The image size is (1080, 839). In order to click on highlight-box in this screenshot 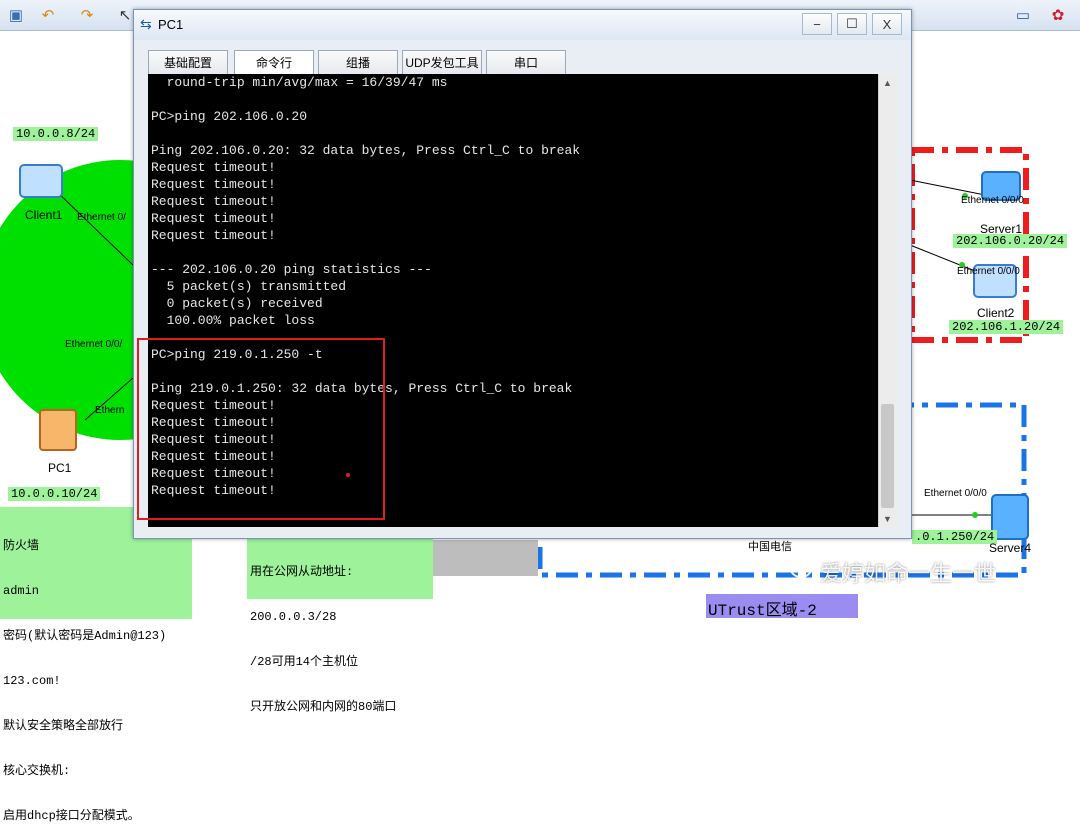, I will do `click(261, 429)`.